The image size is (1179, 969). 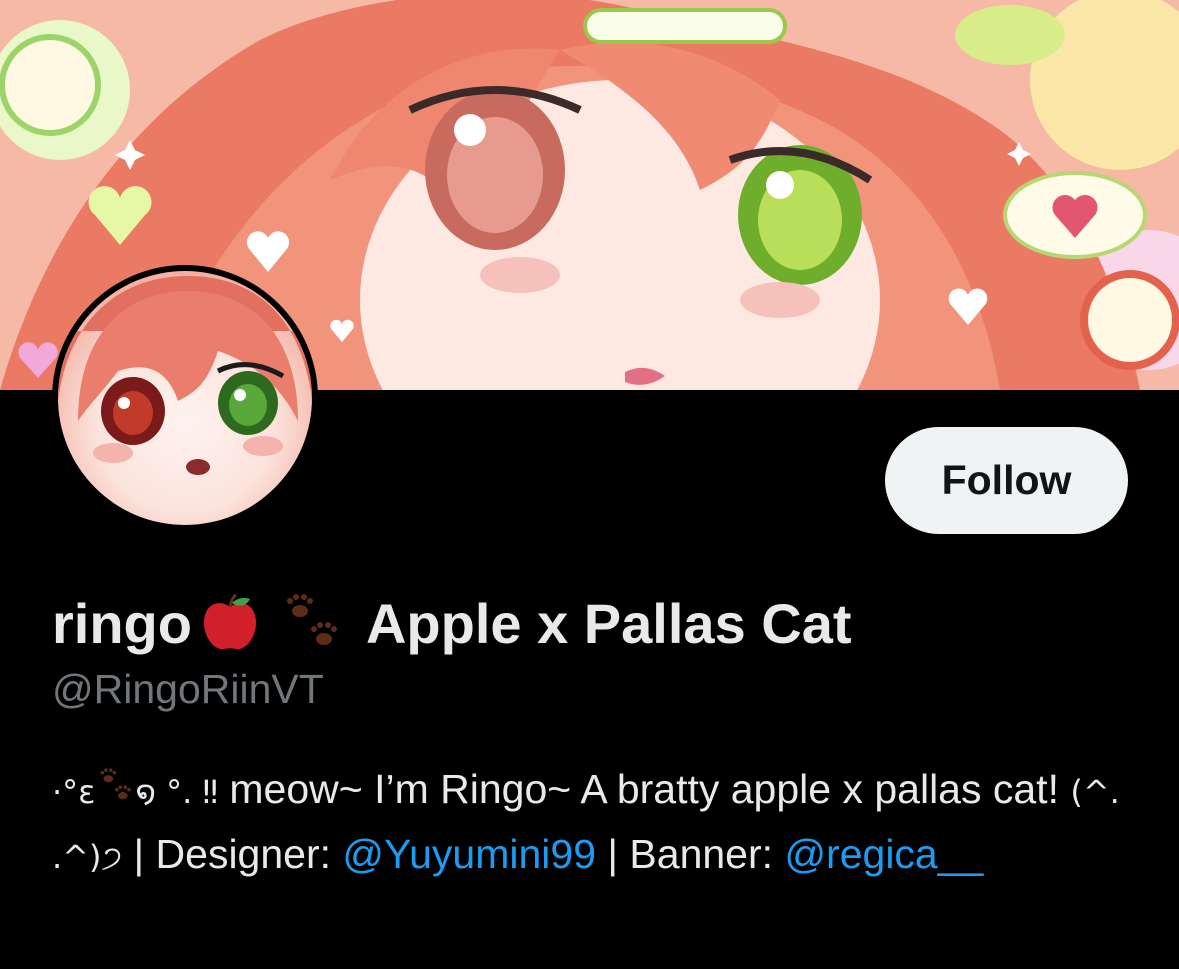 What do you see at coordinates (1006, 480) in the screenshot?
I see `follow-button: Follow` at bounding box center [1006, 480].